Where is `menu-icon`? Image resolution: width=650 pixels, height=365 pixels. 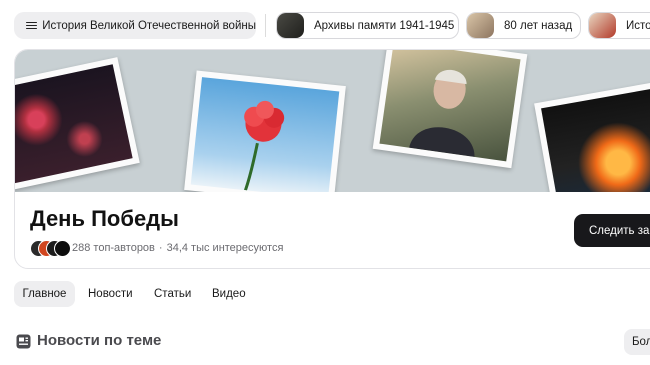
menu-icon is located at coordinates (31, 25).